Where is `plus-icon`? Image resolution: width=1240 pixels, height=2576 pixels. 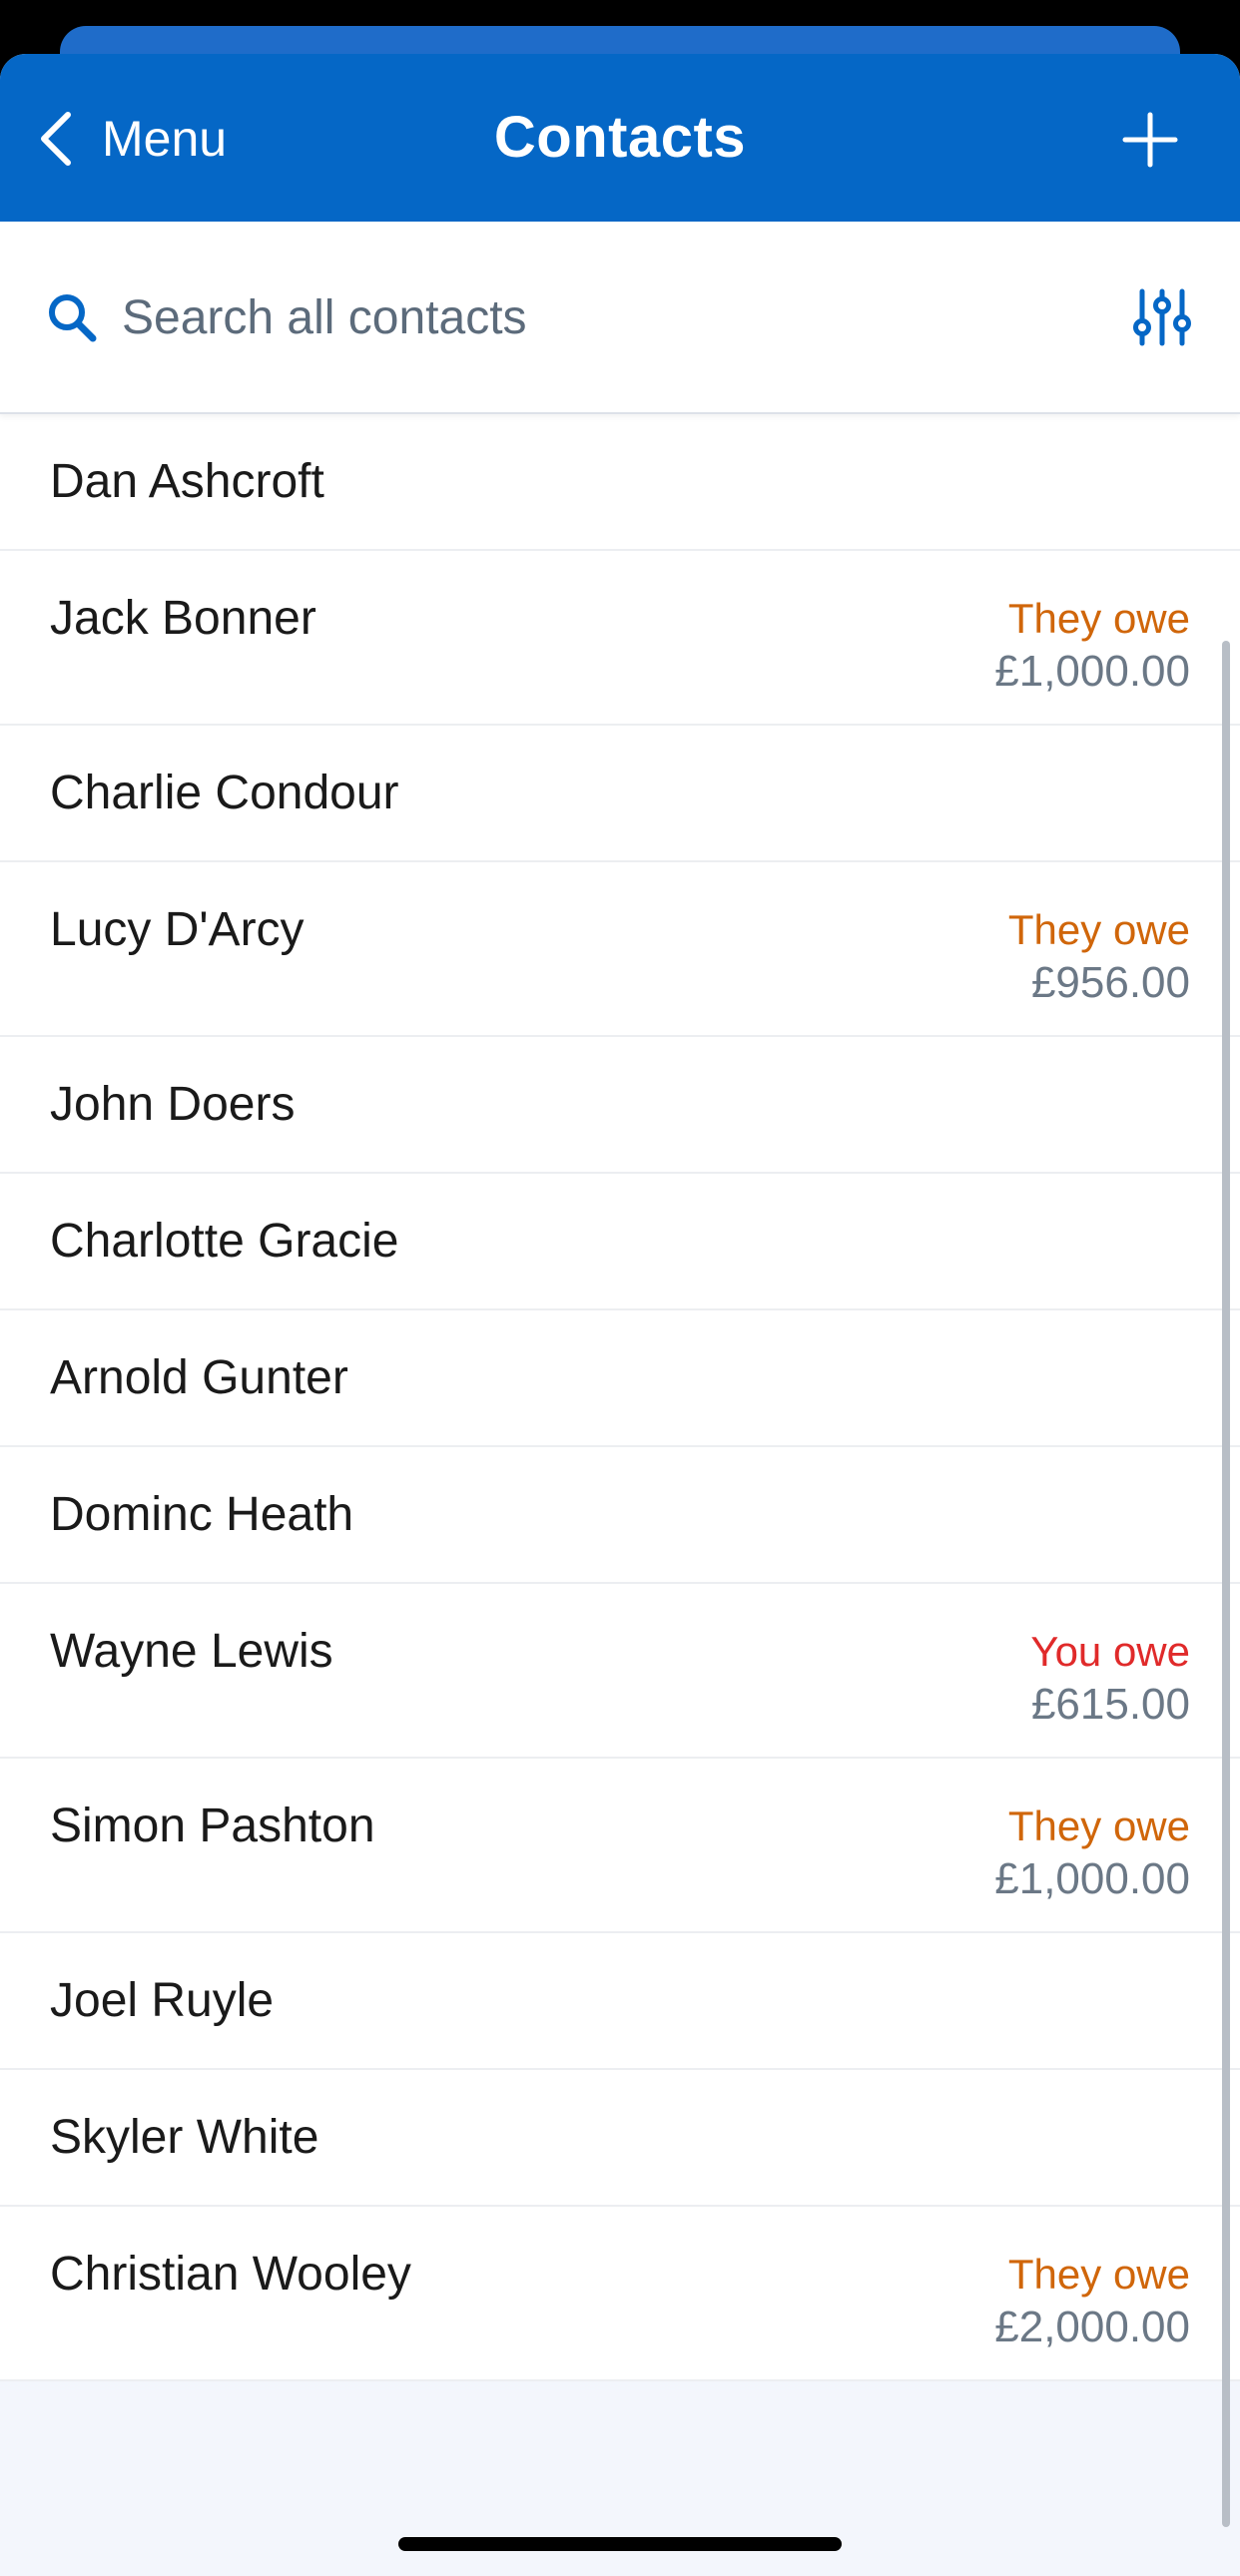 plus-icon is located at coordinates (1150, 140).